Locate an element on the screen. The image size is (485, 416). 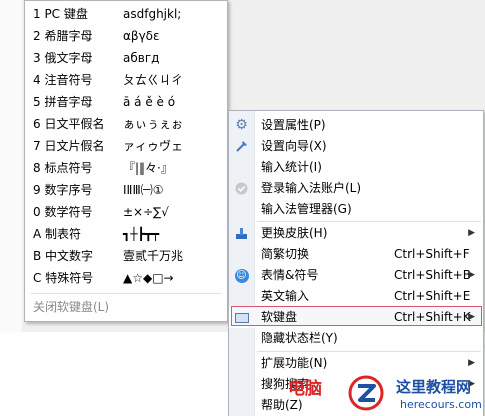
kb-item-sample: ā á ě è ó is located at coordinates (149, 102).